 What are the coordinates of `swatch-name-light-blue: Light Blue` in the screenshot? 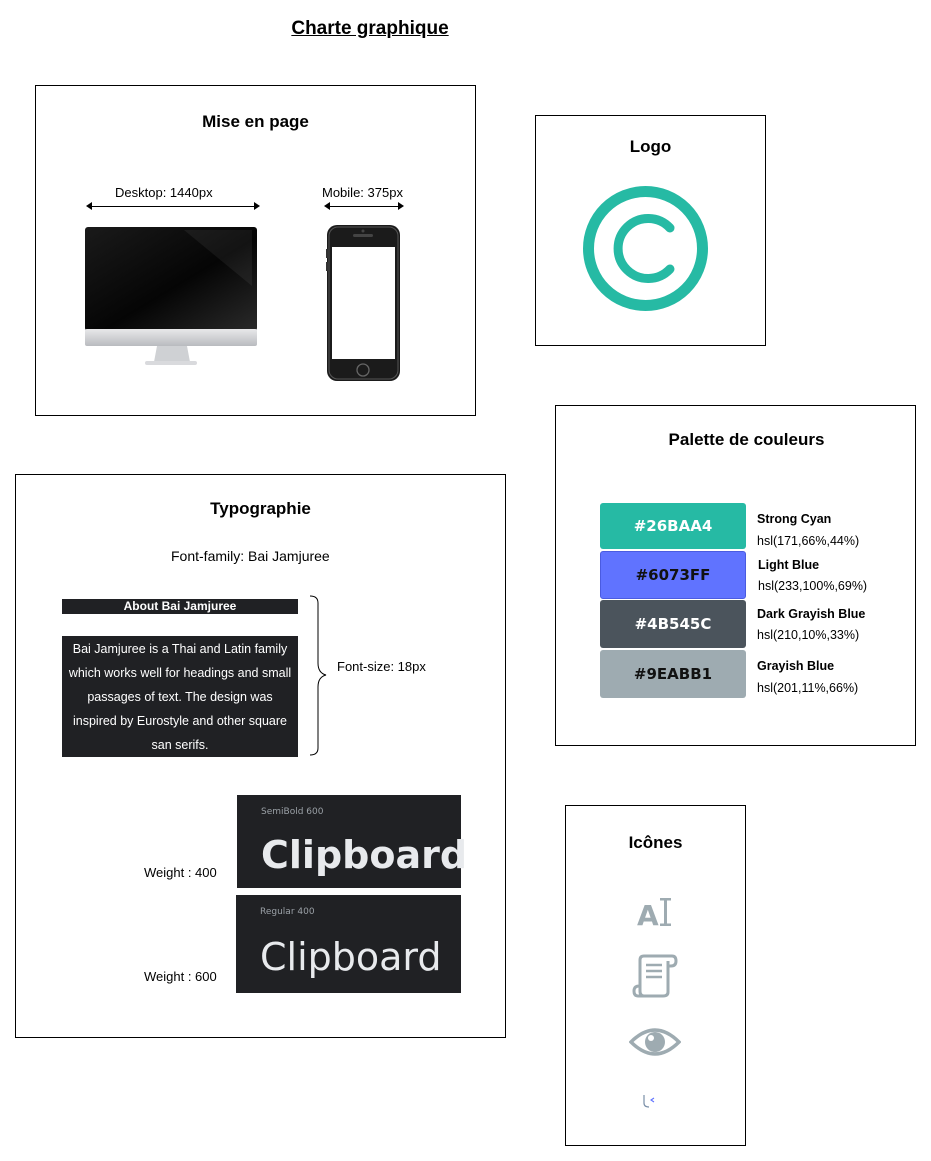 It's located at (789, 565).